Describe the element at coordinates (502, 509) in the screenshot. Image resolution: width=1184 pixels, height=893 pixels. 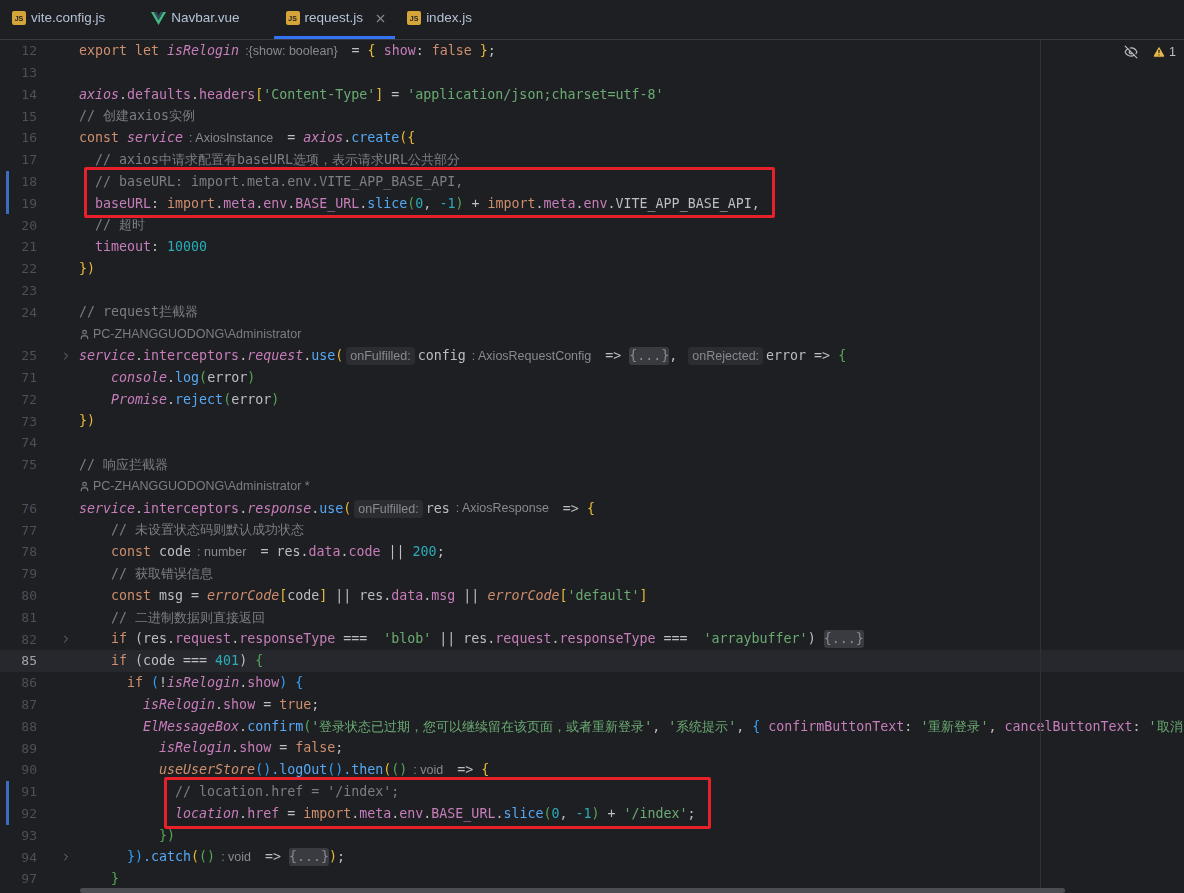
I see `type-hint: : AxiosResponse` at that location.